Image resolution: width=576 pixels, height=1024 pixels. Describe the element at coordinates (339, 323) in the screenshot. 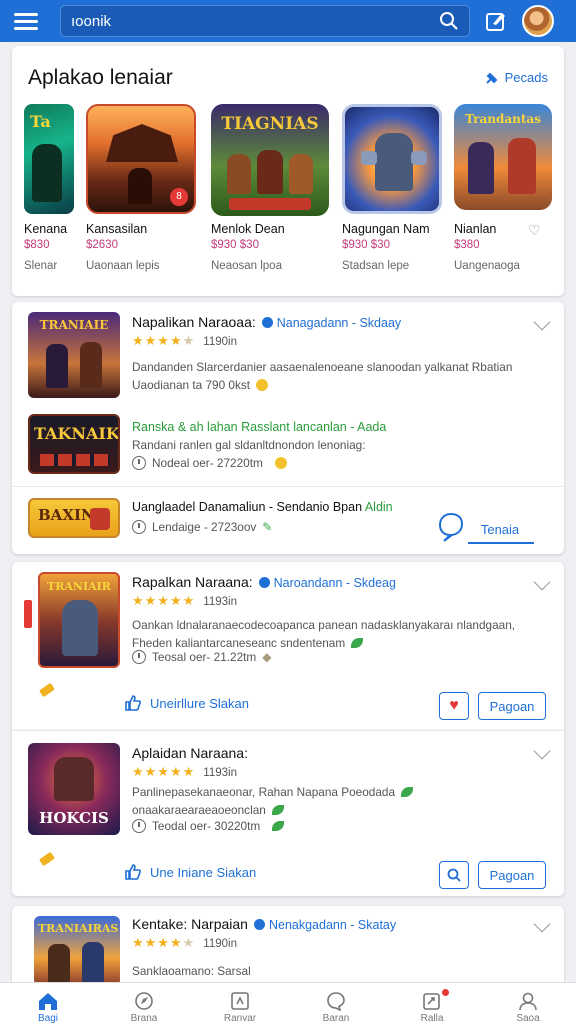

I see `developer-name: Nanagadann - Skdaay` at that location.